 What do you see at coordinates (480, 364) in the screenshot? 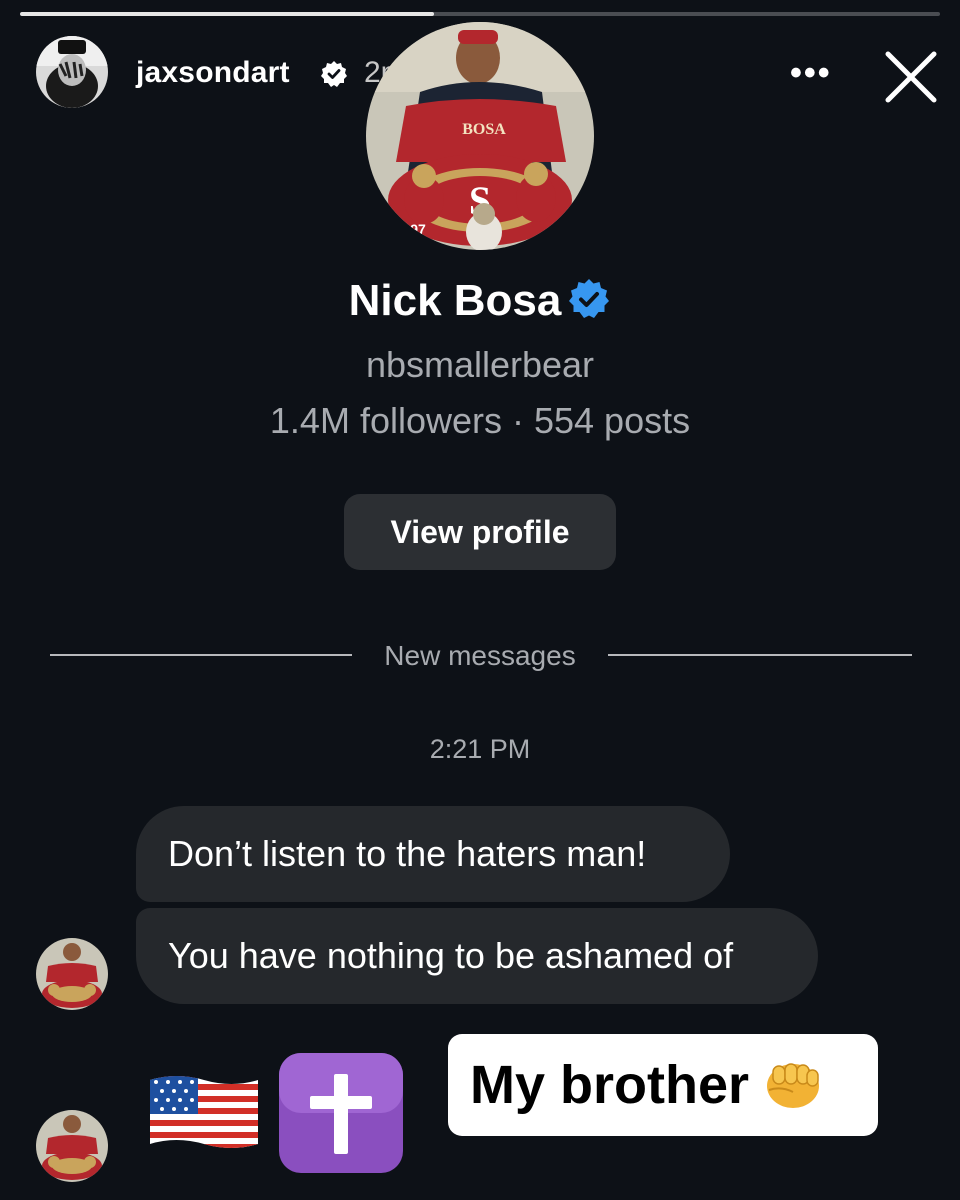
I see `profile-handle: nbsmallerbear` at bounding box center [480, 364].